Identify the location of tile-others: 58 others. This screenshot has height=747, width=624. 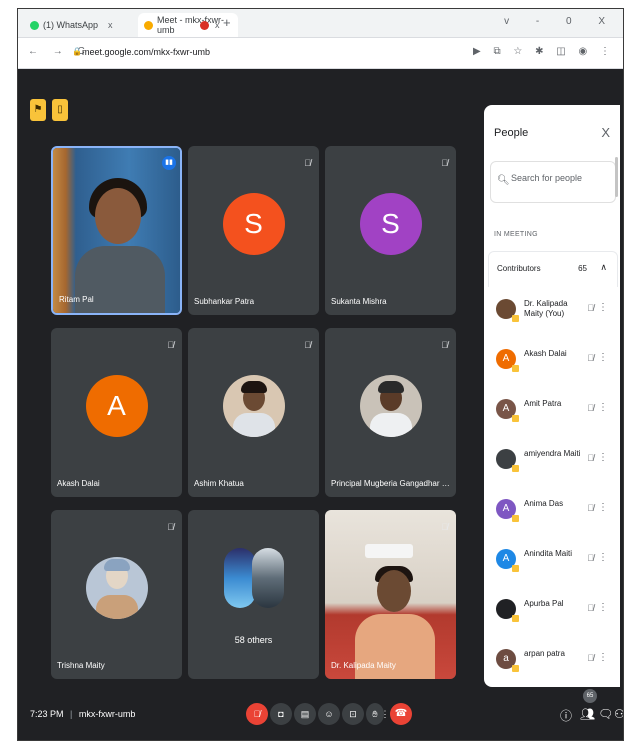
(253, 594).